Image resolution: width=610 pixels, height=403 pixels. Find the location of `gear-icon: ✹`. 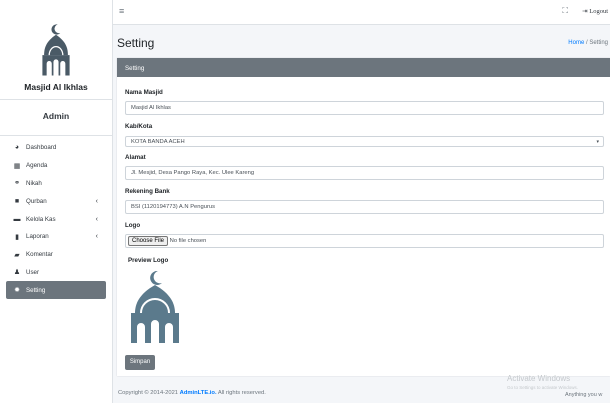

gear-icon: ✹ is located at coordinates (17, 291).